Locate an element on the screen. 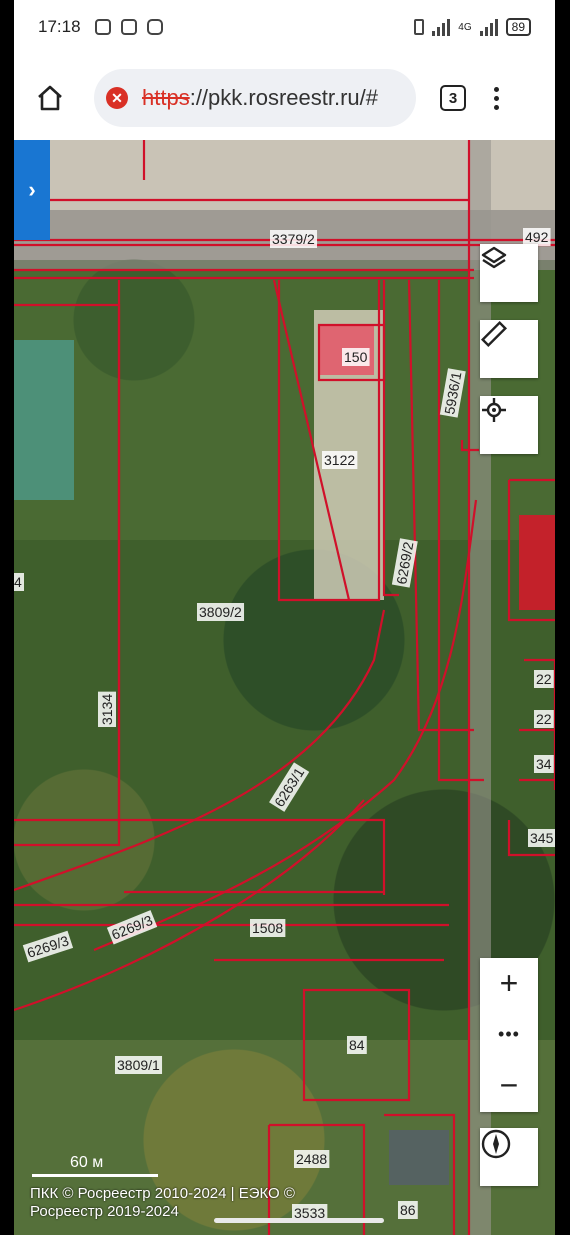  expand-panel-button: › is located at coordinates (32, 190).